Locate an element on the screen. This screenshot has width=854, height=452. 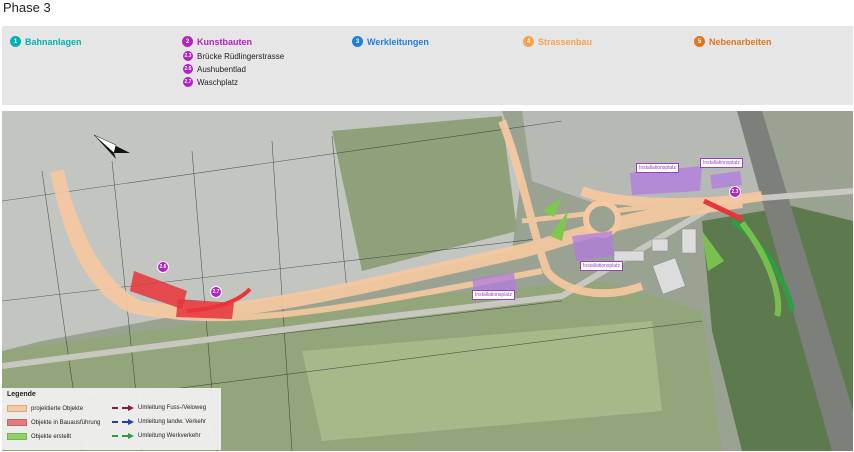
kunstbauten-item: 2.7 Waschplatz is located at coordinates (210, 82).